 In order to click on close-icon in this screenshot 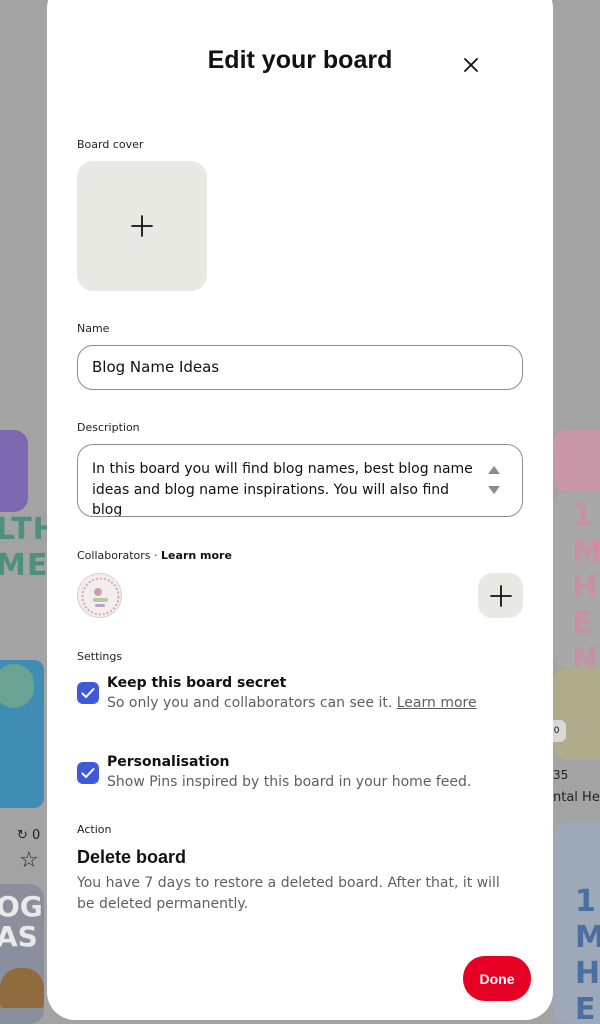, I will do `click(471, 65)`.